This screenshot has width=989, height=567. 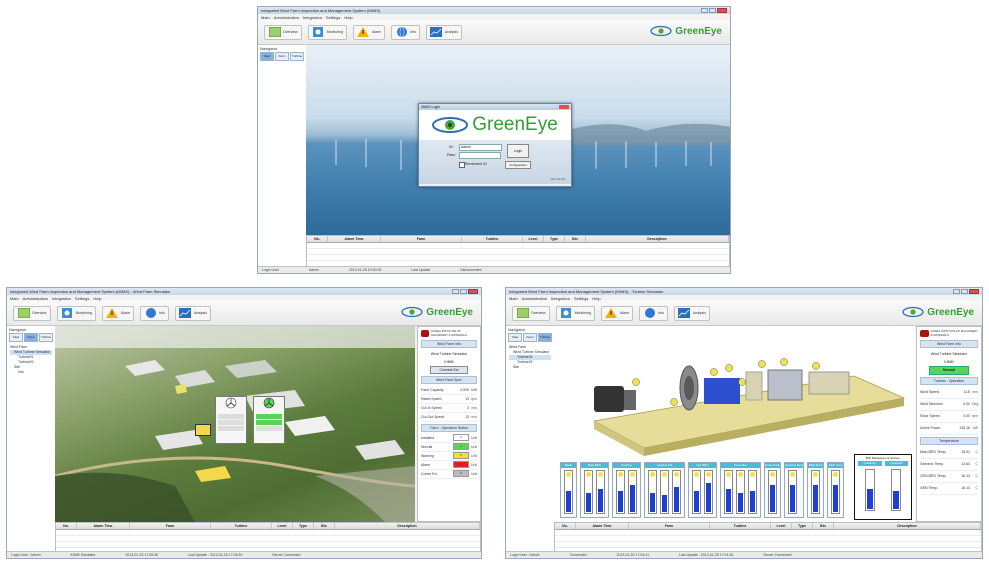 What do you see at coordinates (949, 370) in the screenshot?
I see `turbine-status-badge: Normal` at bounding box center [949, 370].